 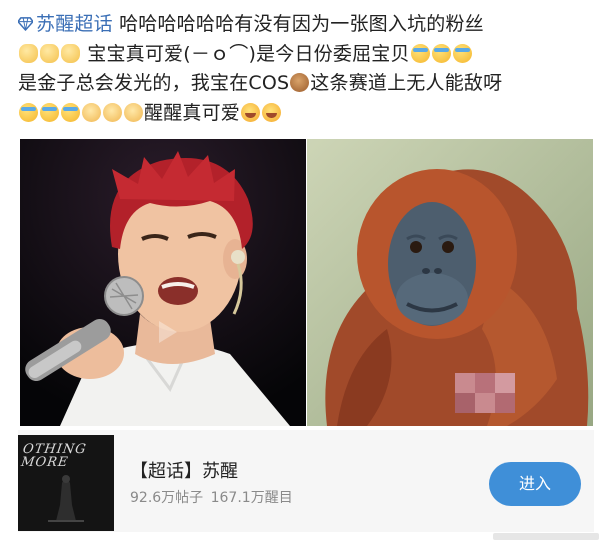 What do you see at coordinates (406, 83) in the screenshot?
I see `post-line-3-text-b: 这条赛道上无人能敌呀` at bounding box center [406, 83].